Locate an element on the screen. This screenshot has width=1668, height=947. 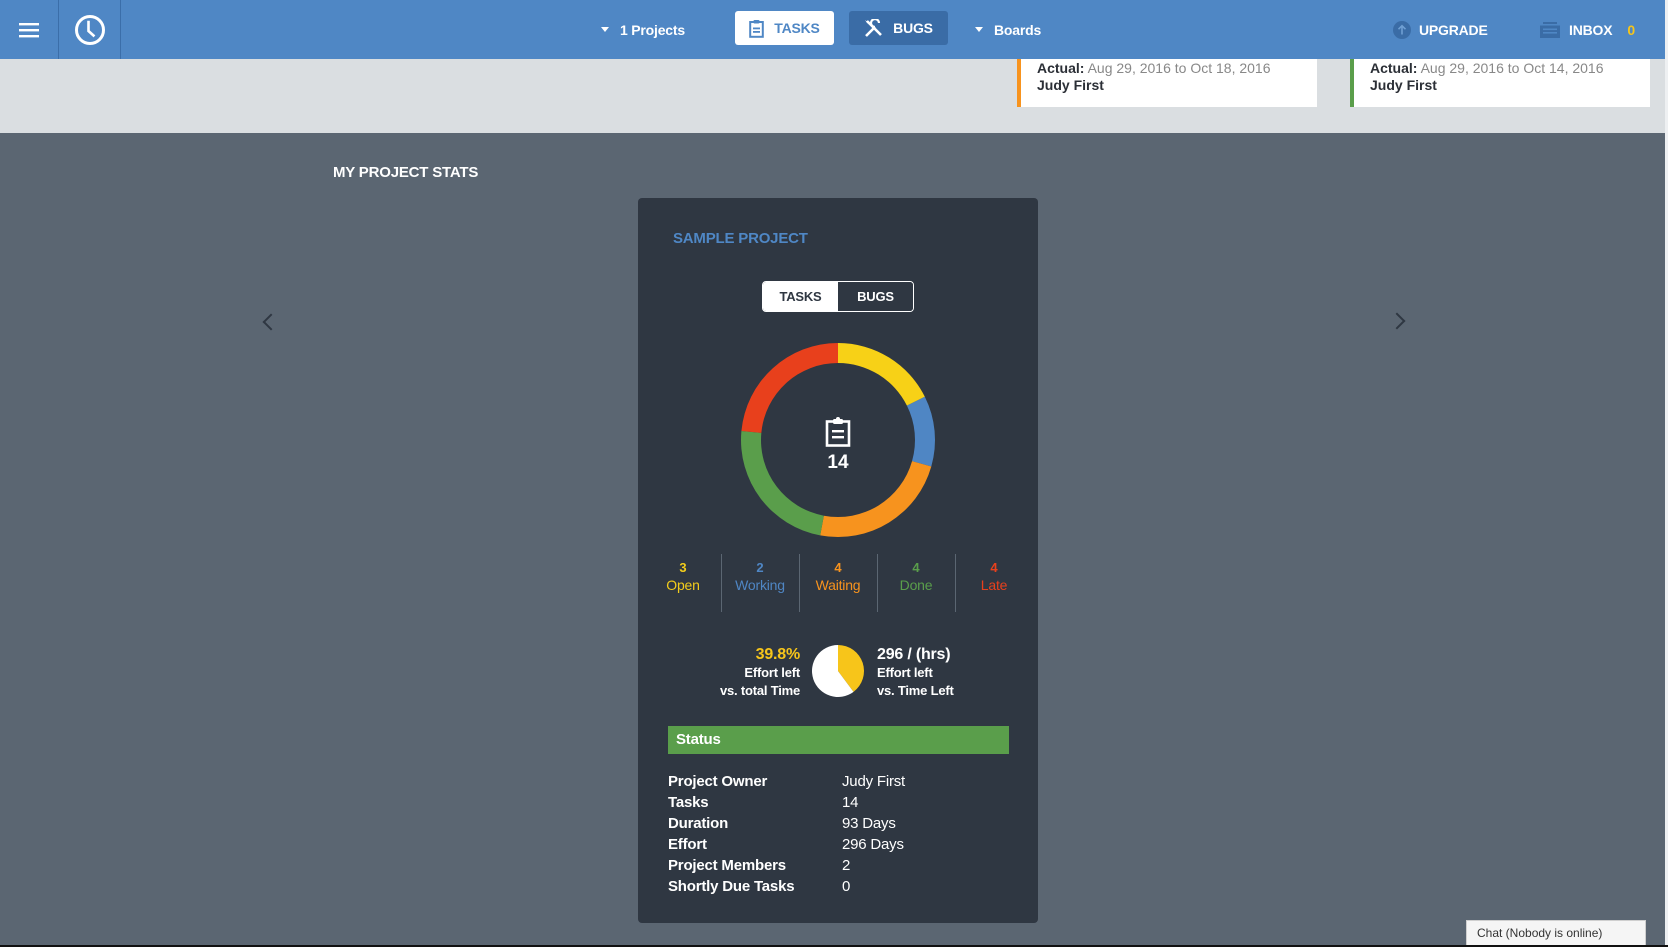
menu-button is located at coordinates (29, 29).